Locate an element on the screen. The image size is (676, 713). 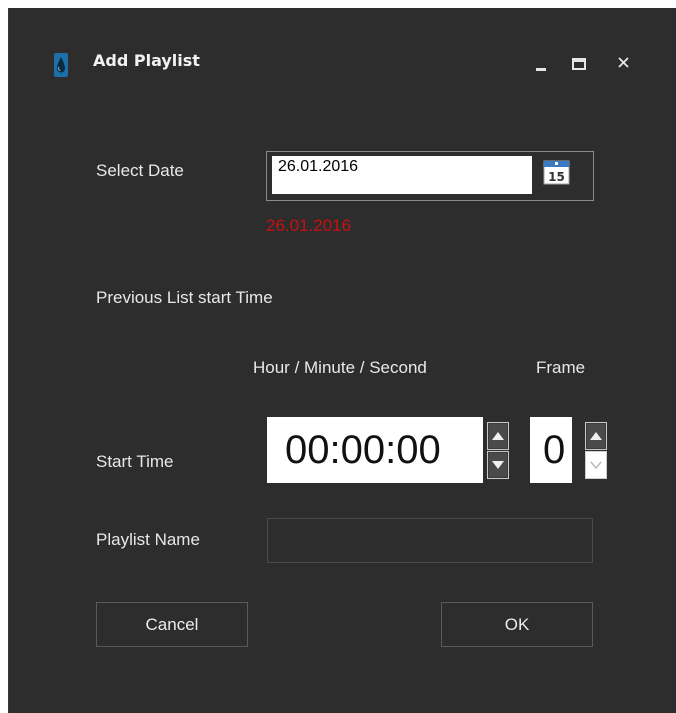
frame-input: 0 is located at coordinates (551, 450).